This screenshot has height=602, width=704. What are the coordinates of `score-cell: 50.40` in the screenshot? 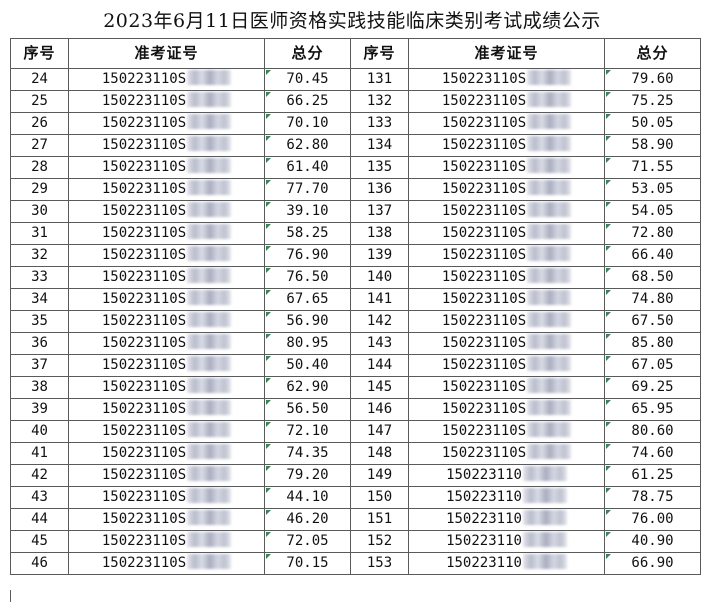 It's located at (307, 365).